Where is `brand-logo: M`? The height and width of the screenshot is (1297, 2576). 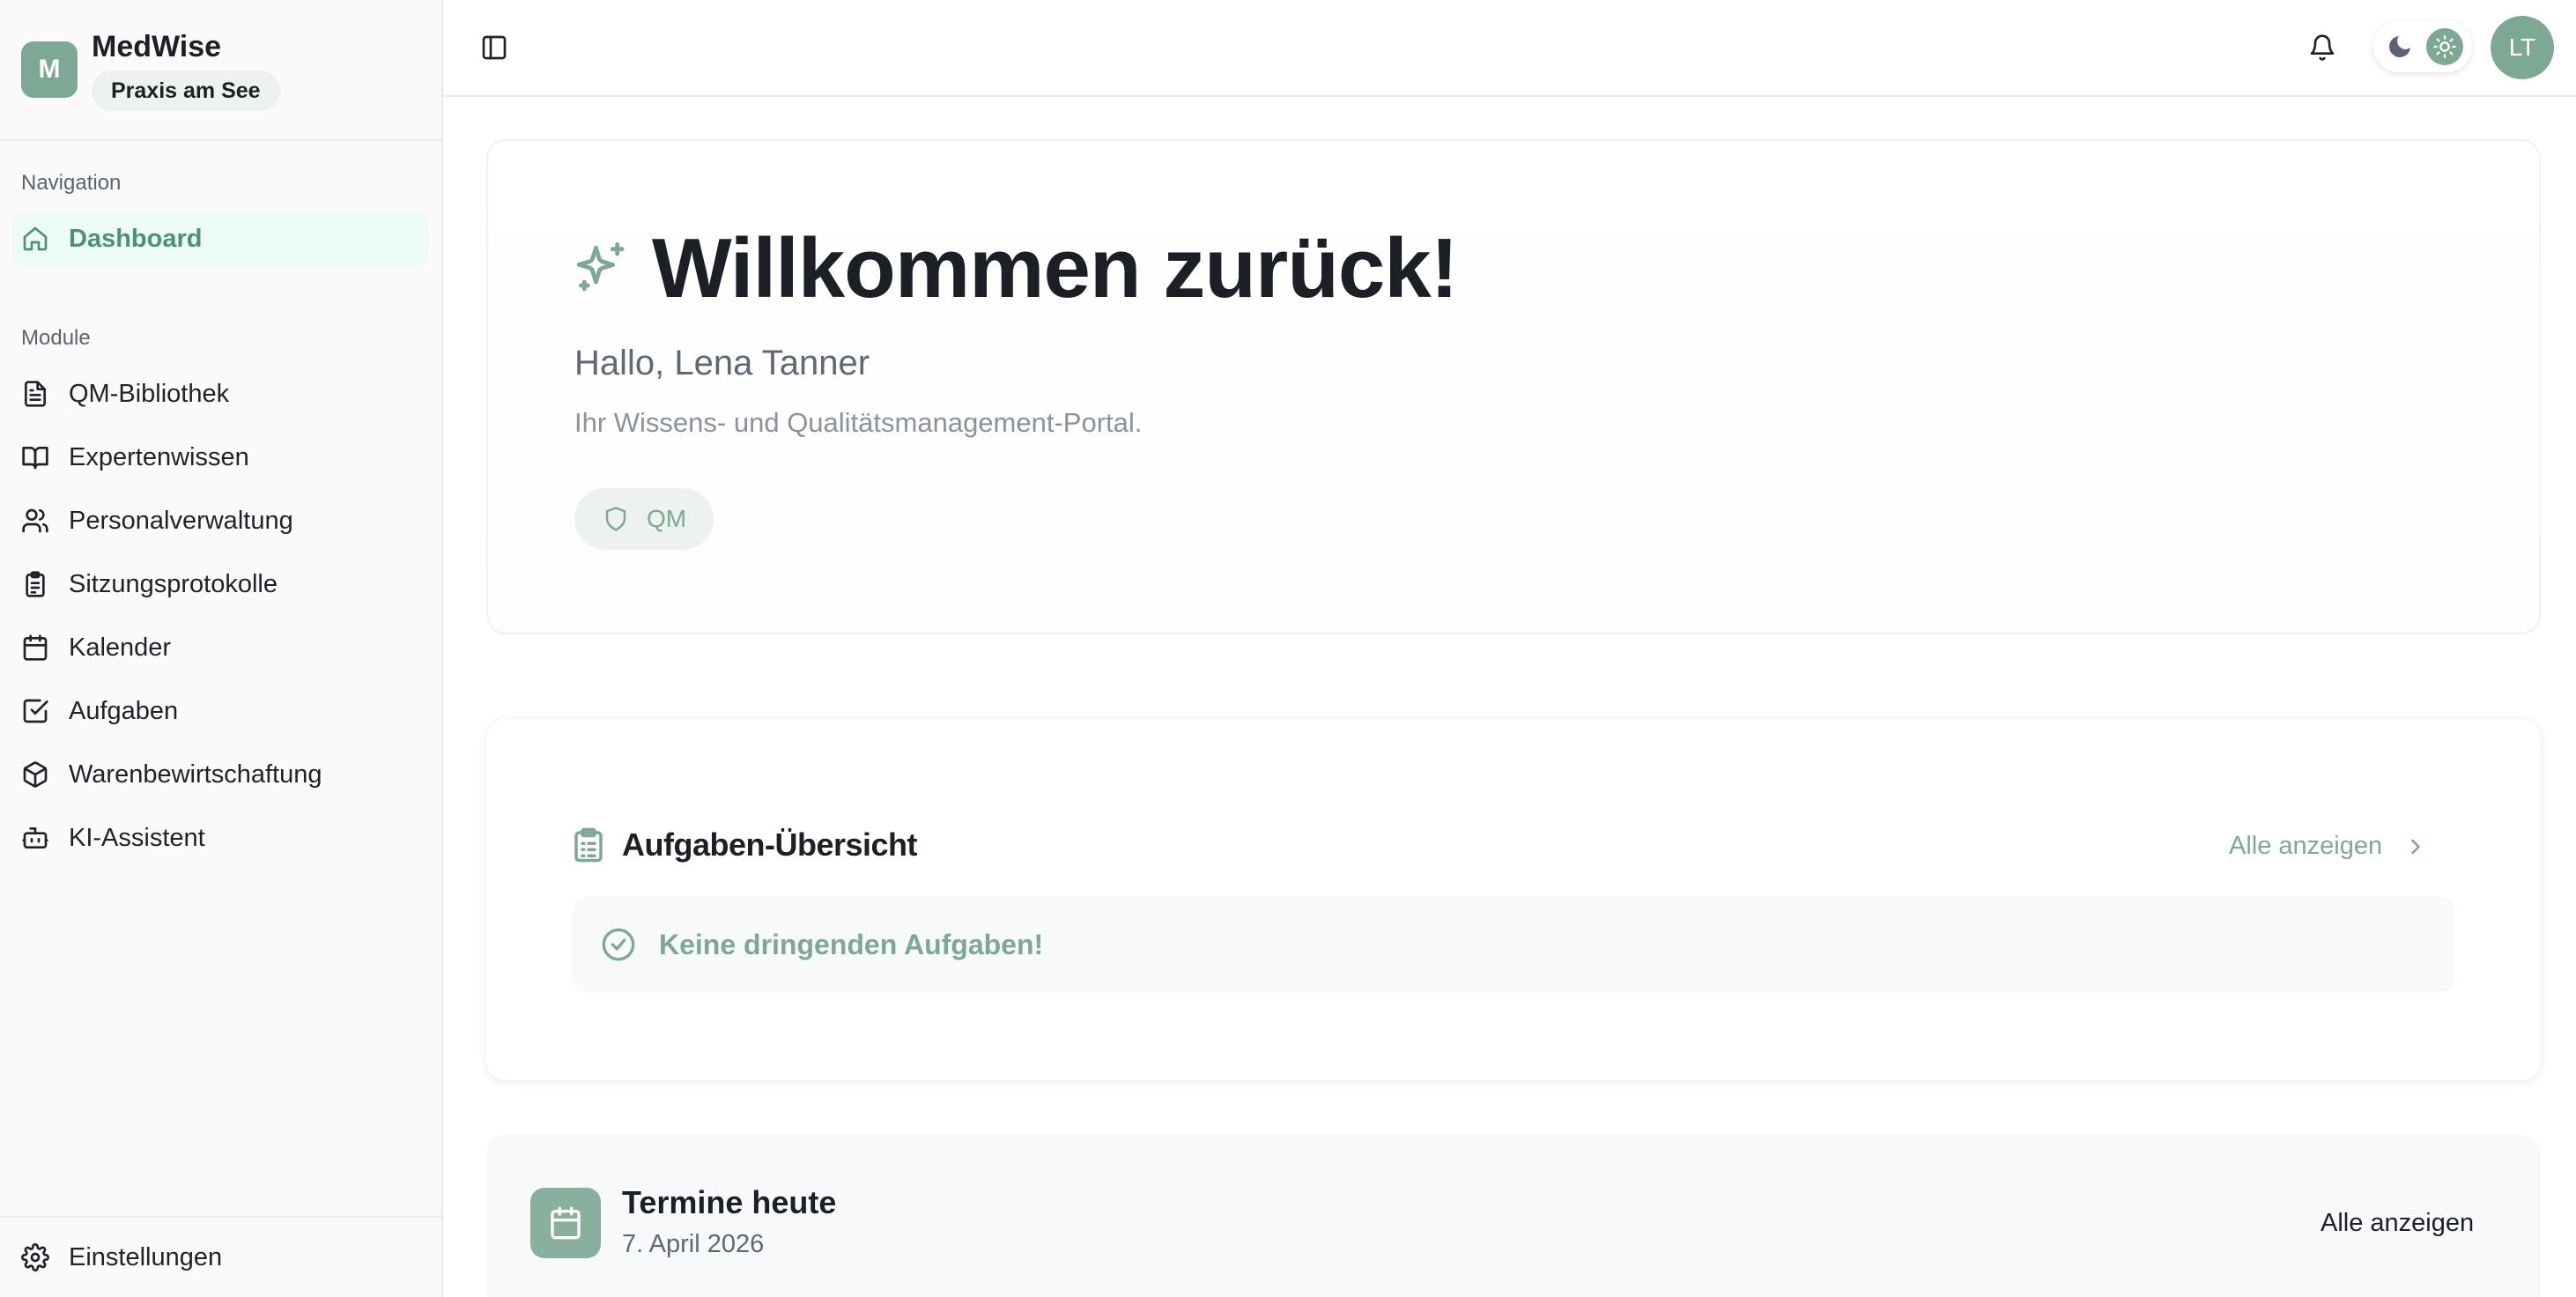 brand-logo: M is located at coordinates (50, 69).